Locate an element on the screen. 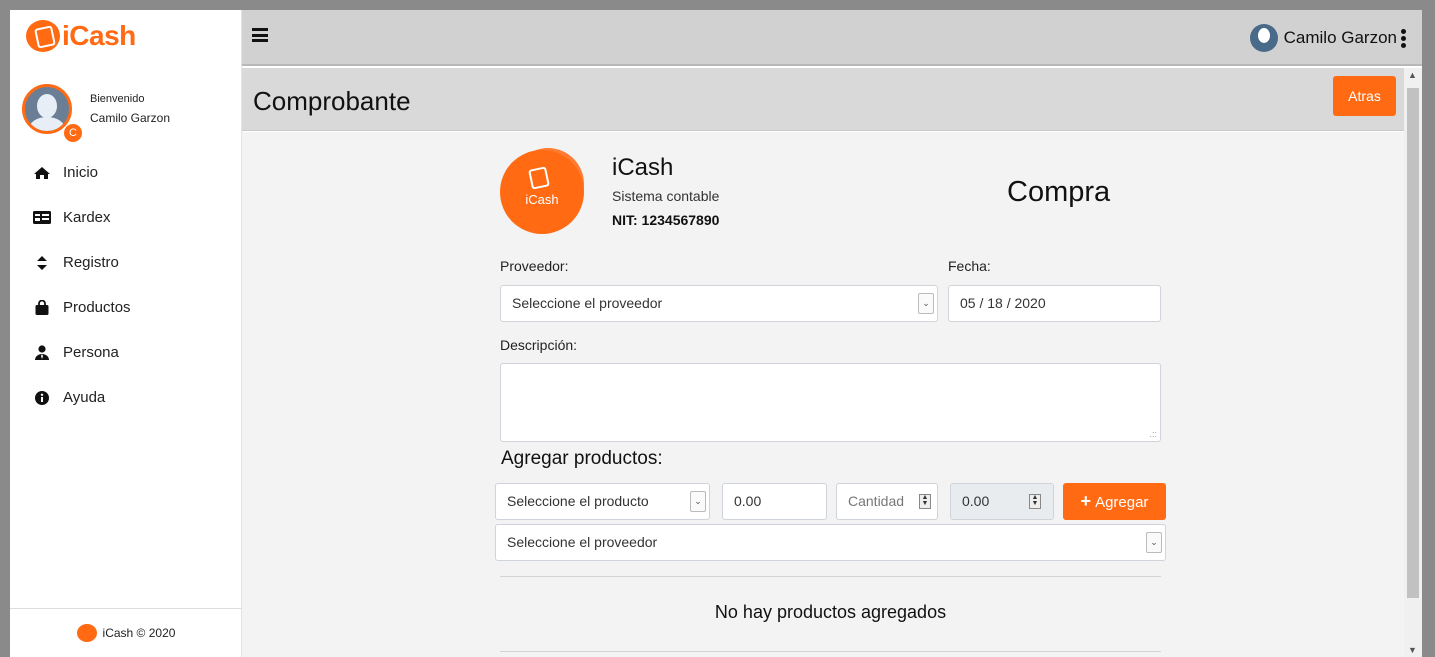 This screenshot has width=1435, height=657. back-button: Atras is located at coordinates (1364, 96).